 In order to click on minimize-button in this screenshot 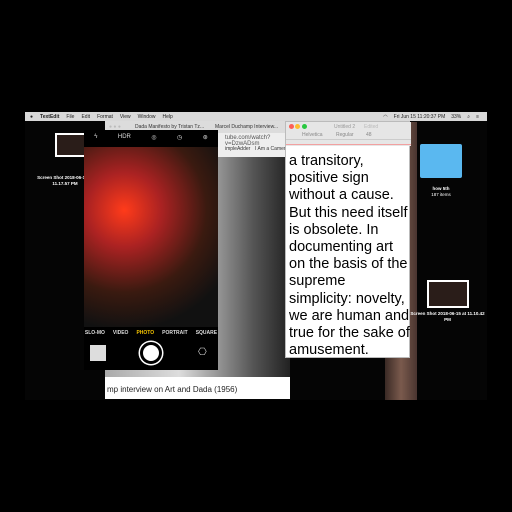, I will do `click(298, 126)`.